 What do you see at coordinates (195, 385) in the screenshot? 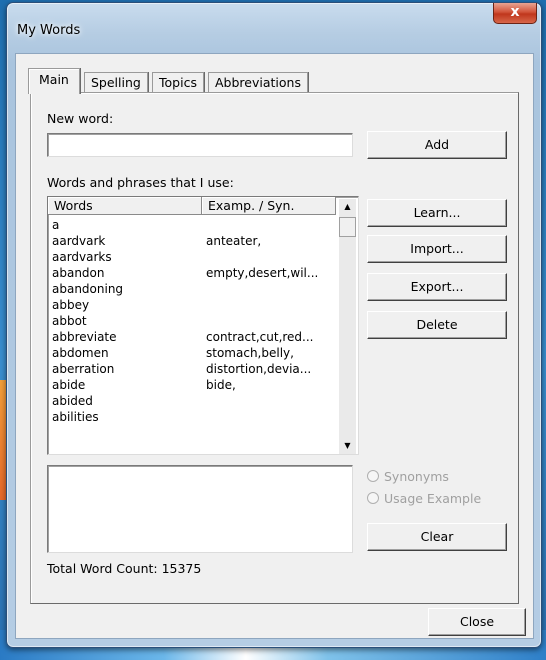
I see `list-item: abide bide,` at bounding box center [195, 385].